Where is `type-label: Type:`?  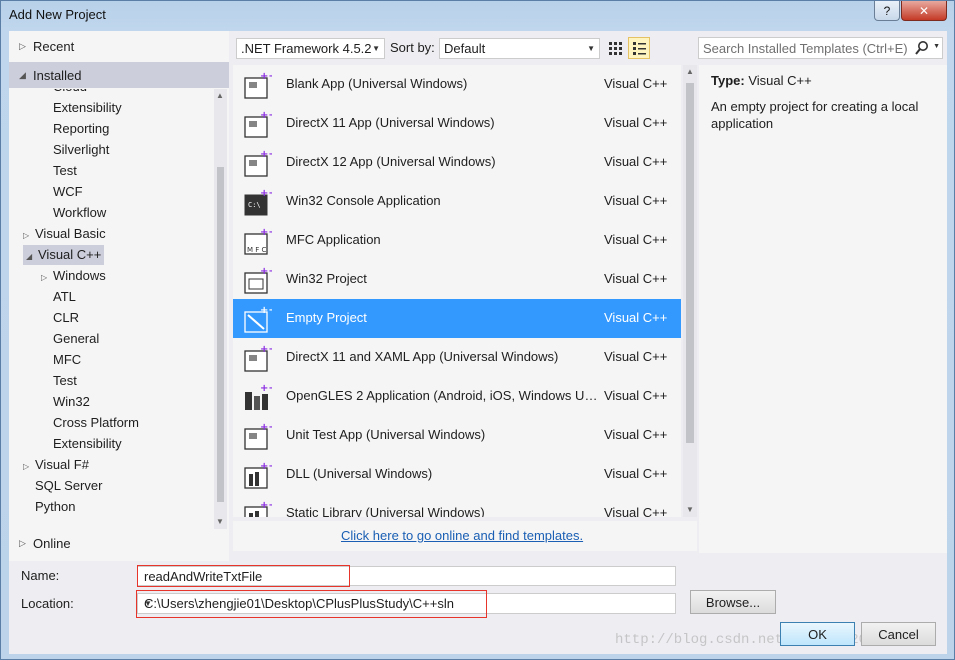 type-label: Type: is located at coordinates (728, 80).